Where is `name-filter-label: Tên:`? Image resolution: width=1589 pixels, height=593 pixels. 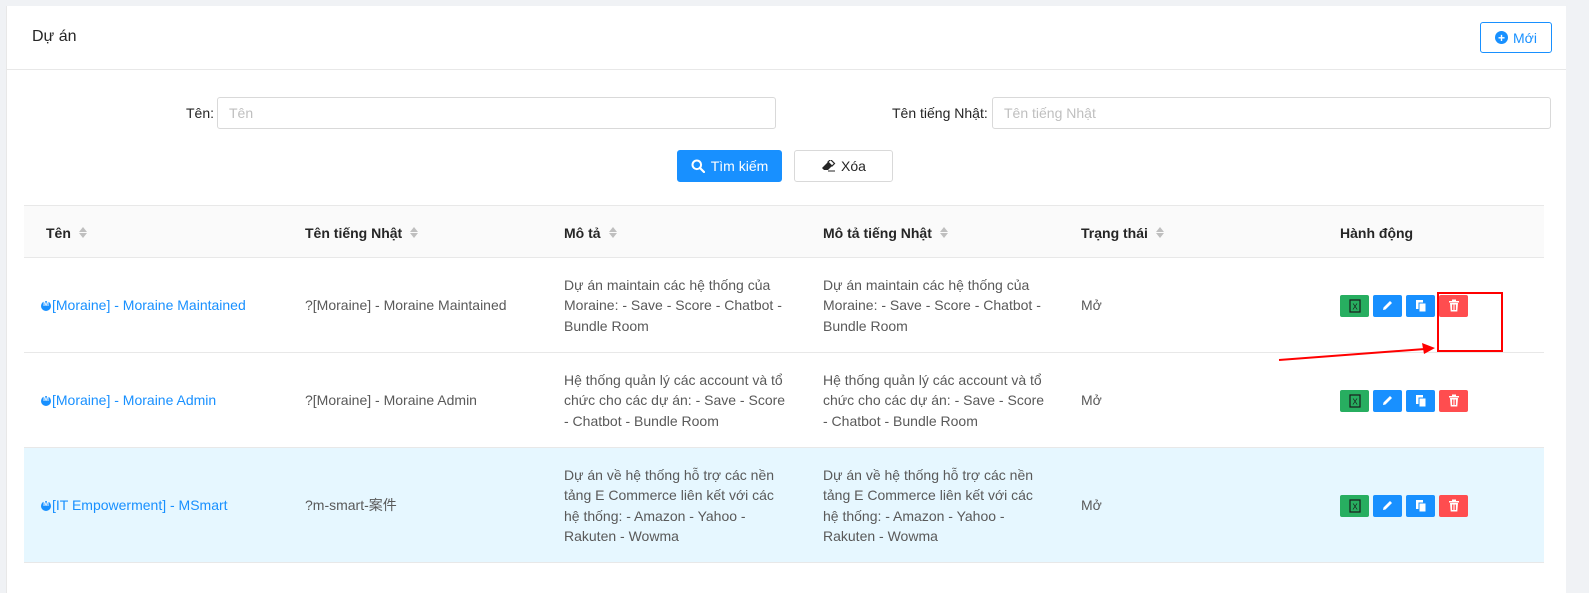
name-filter-label: Tên: is located at coordinates (200, 113).